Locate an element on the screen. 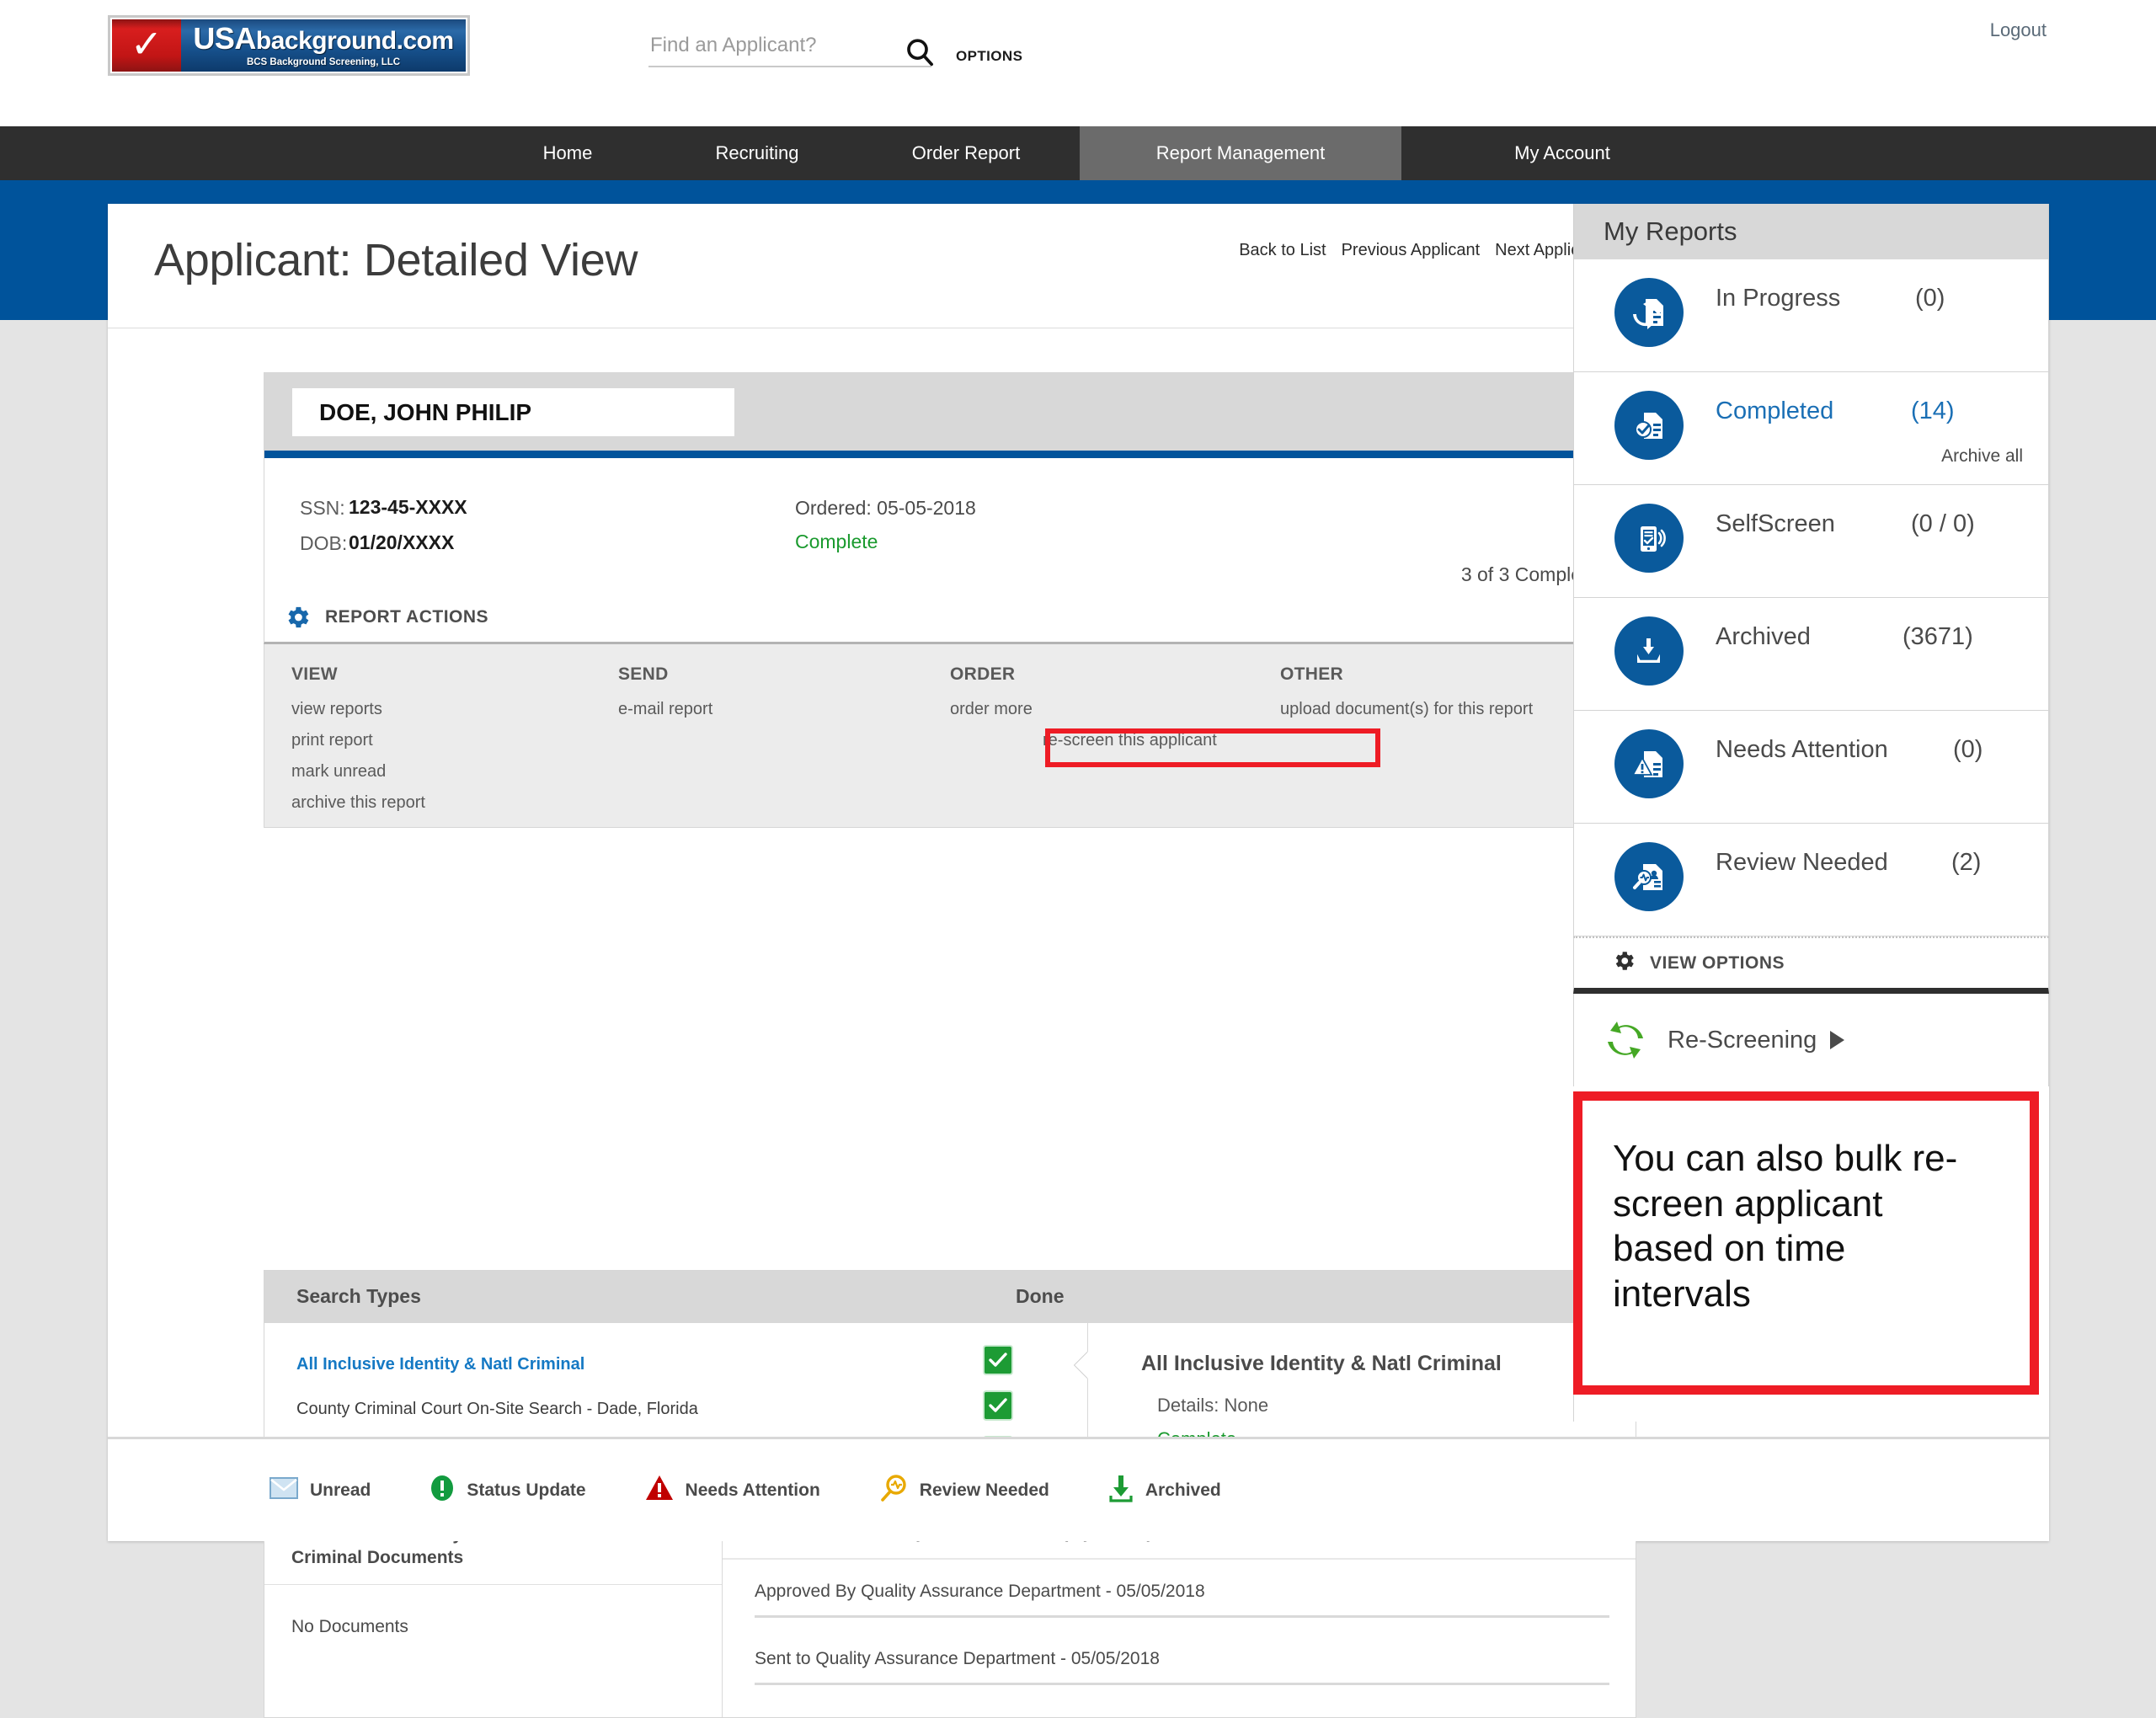  sidebar-count-archived: (3671) is located at coordinates (1938, 636).